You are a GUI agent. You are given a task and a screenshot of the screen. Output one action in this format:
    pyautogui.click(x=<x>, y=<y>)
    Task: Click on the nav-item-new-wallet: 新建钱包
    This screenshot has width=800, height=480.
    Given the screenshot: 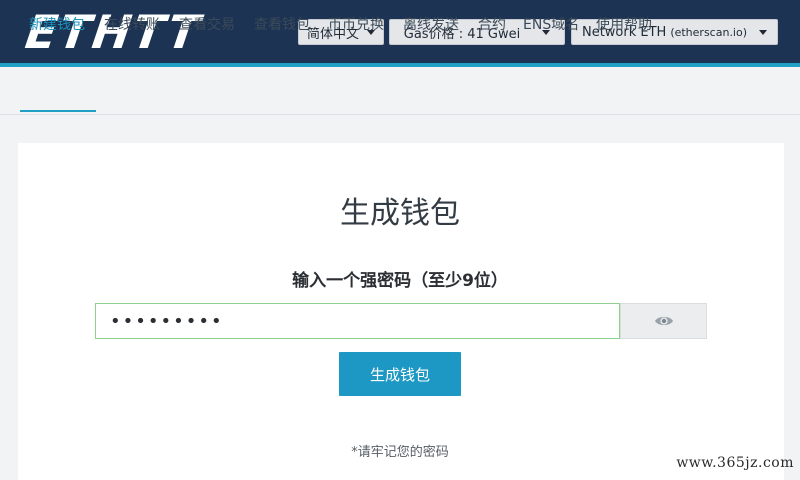 What is the action you would take?
    pyautogui.click(x=57, y=24)
    